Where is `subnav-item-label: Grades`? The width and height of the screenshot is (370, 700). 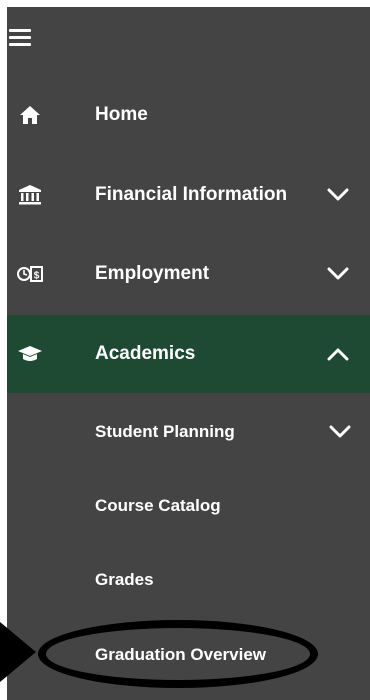 subnav-item-label: Grades is located at coordinates (124, 579).